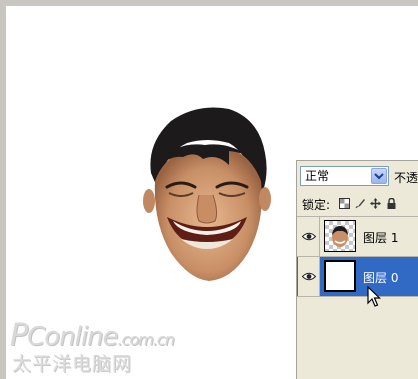  Describe the element at coordinates (72, 364) in the screenshot. I see `watermark-subtitle: 太平洋电脑网` at that location.